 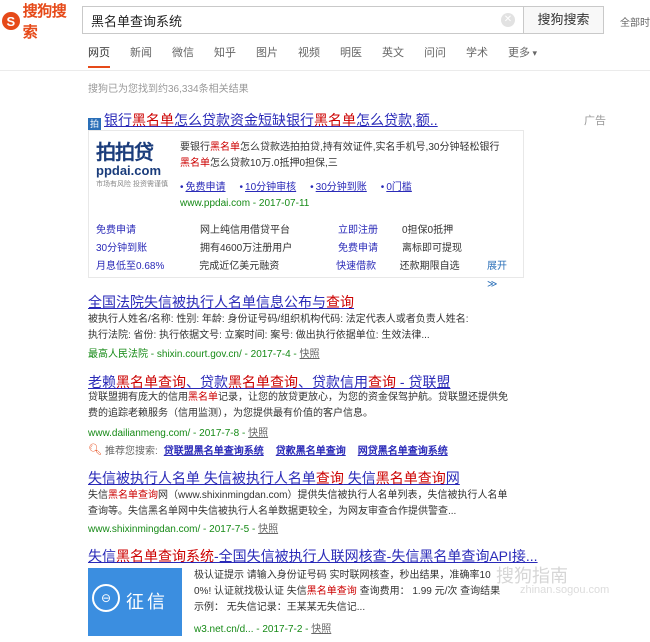 What do you see at coordinates (263, 629) in the screenshot?
I see `result-url-4: w3.net.cn/d... - 2017-7-2 - 快照` at bounding box center [263, 629].